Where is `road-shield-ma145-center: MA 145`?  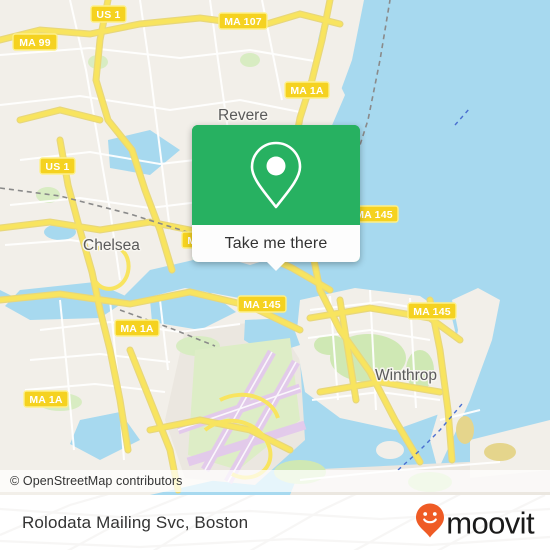 road-shield-ma145-center: MA 145 is located at coordinates (262, 304).